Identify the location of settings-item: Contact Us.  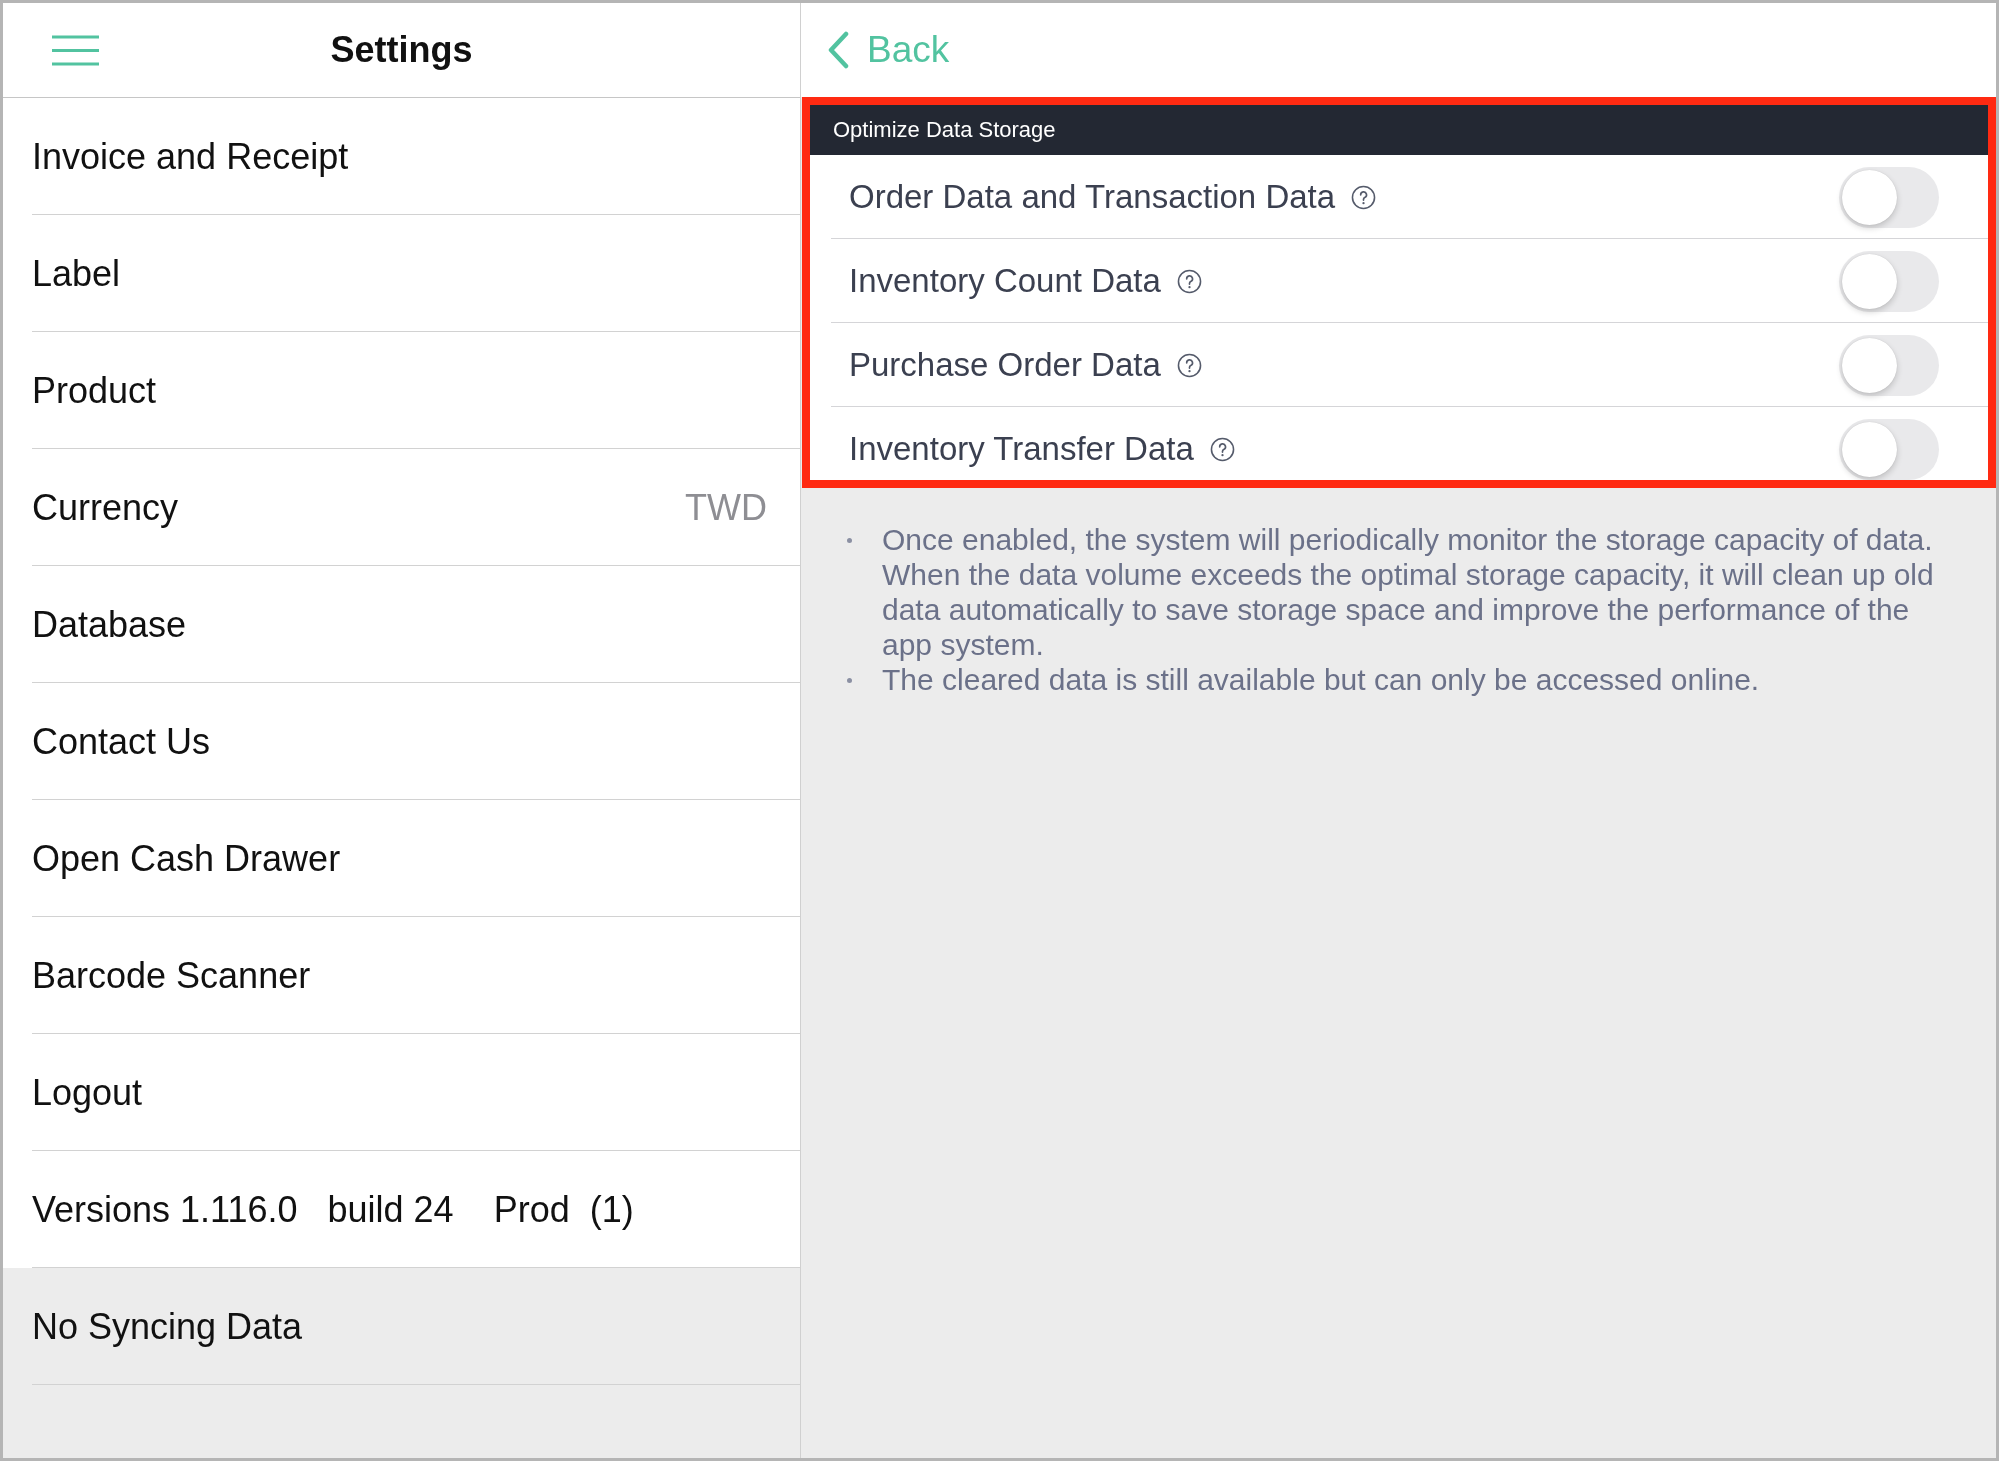
(401, 741).